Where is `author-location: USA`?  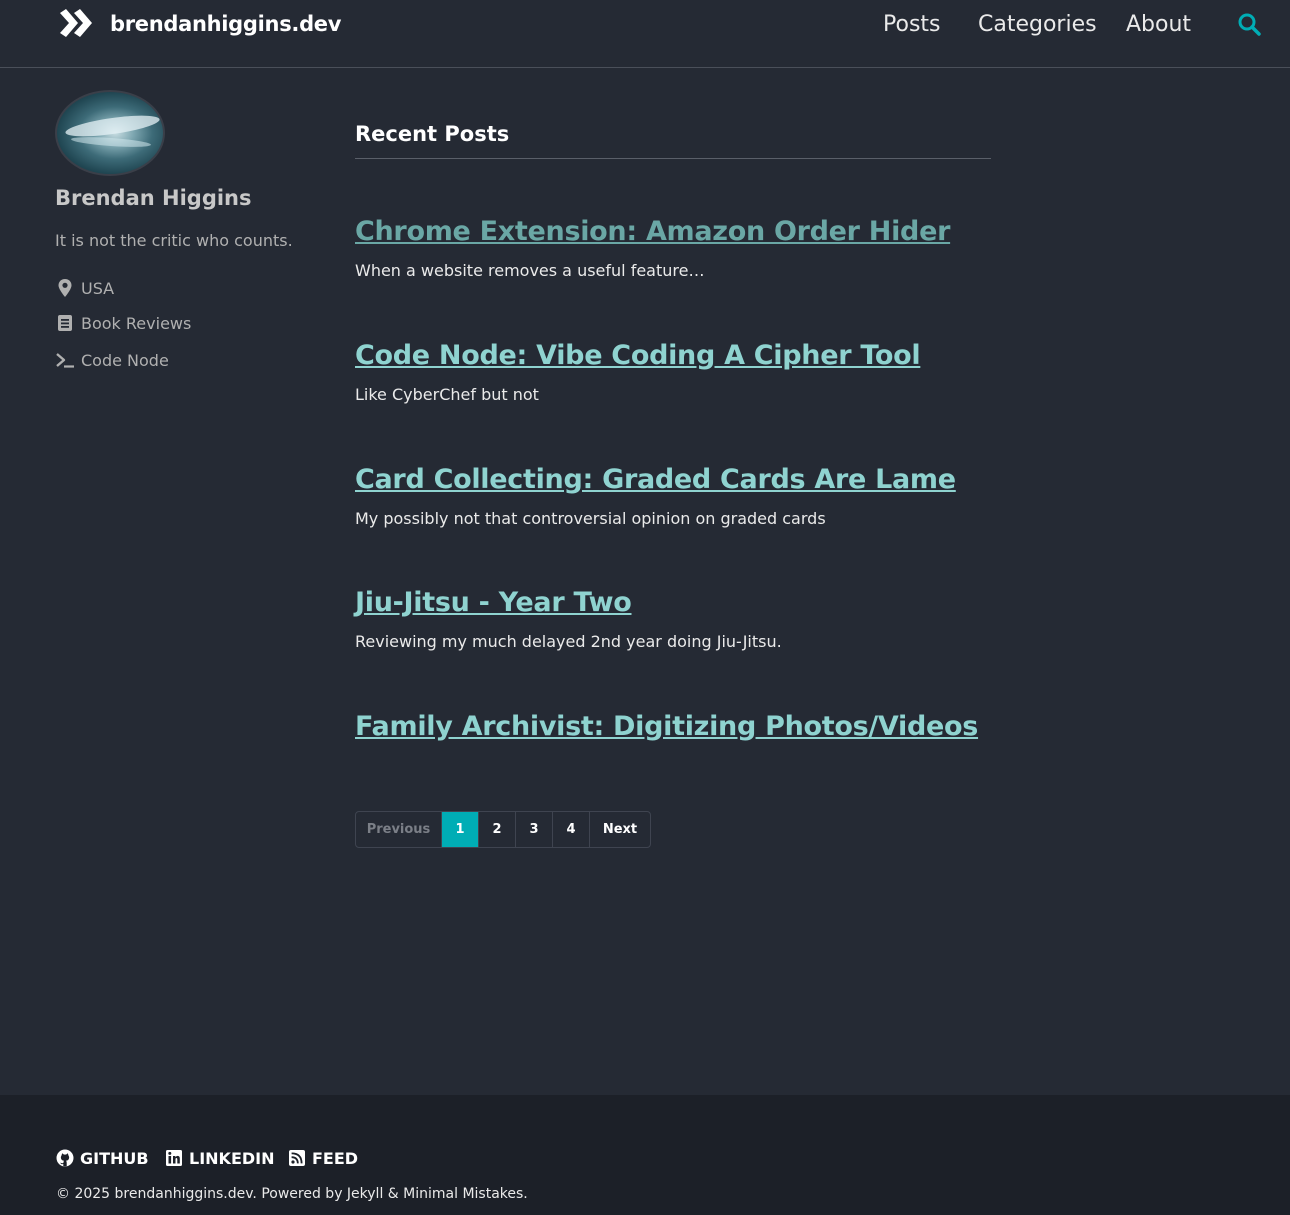 author-location: USA is located at coordinates (84, 288).